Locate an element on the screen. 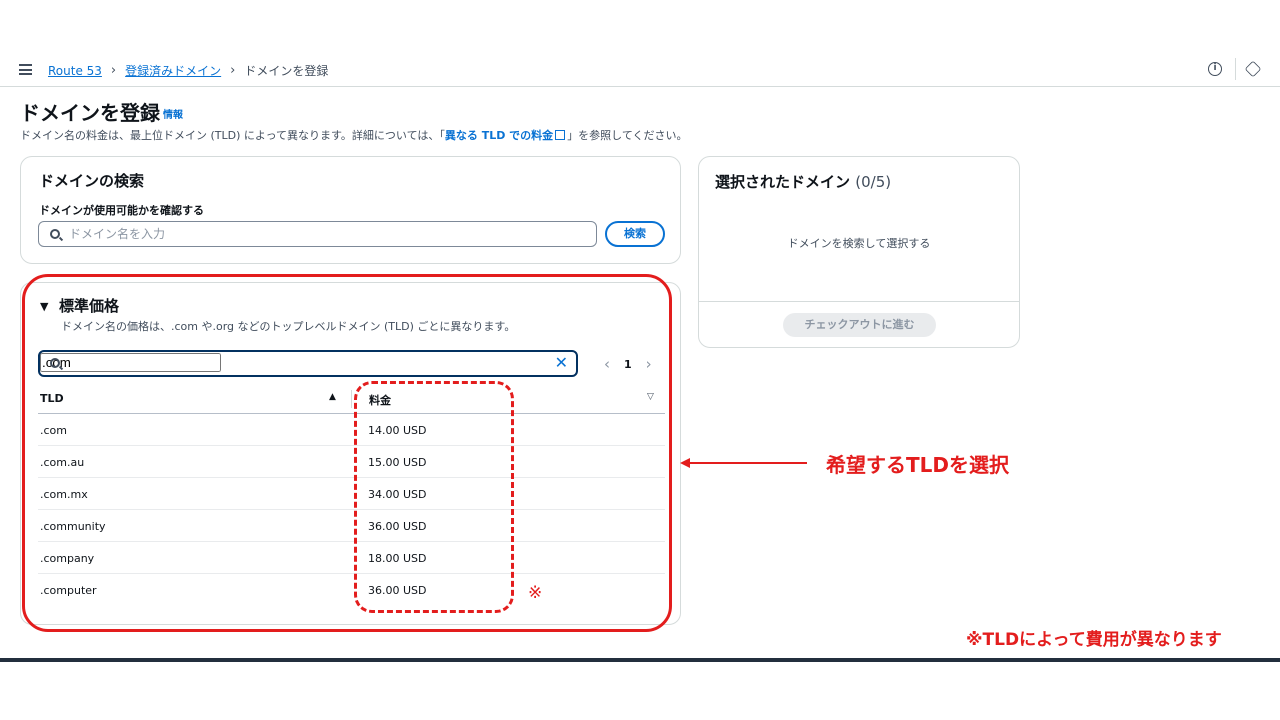 This screenshot has width=1280, height=720. table-row: .community 36.00 USD is located at coordinates (351, 526).